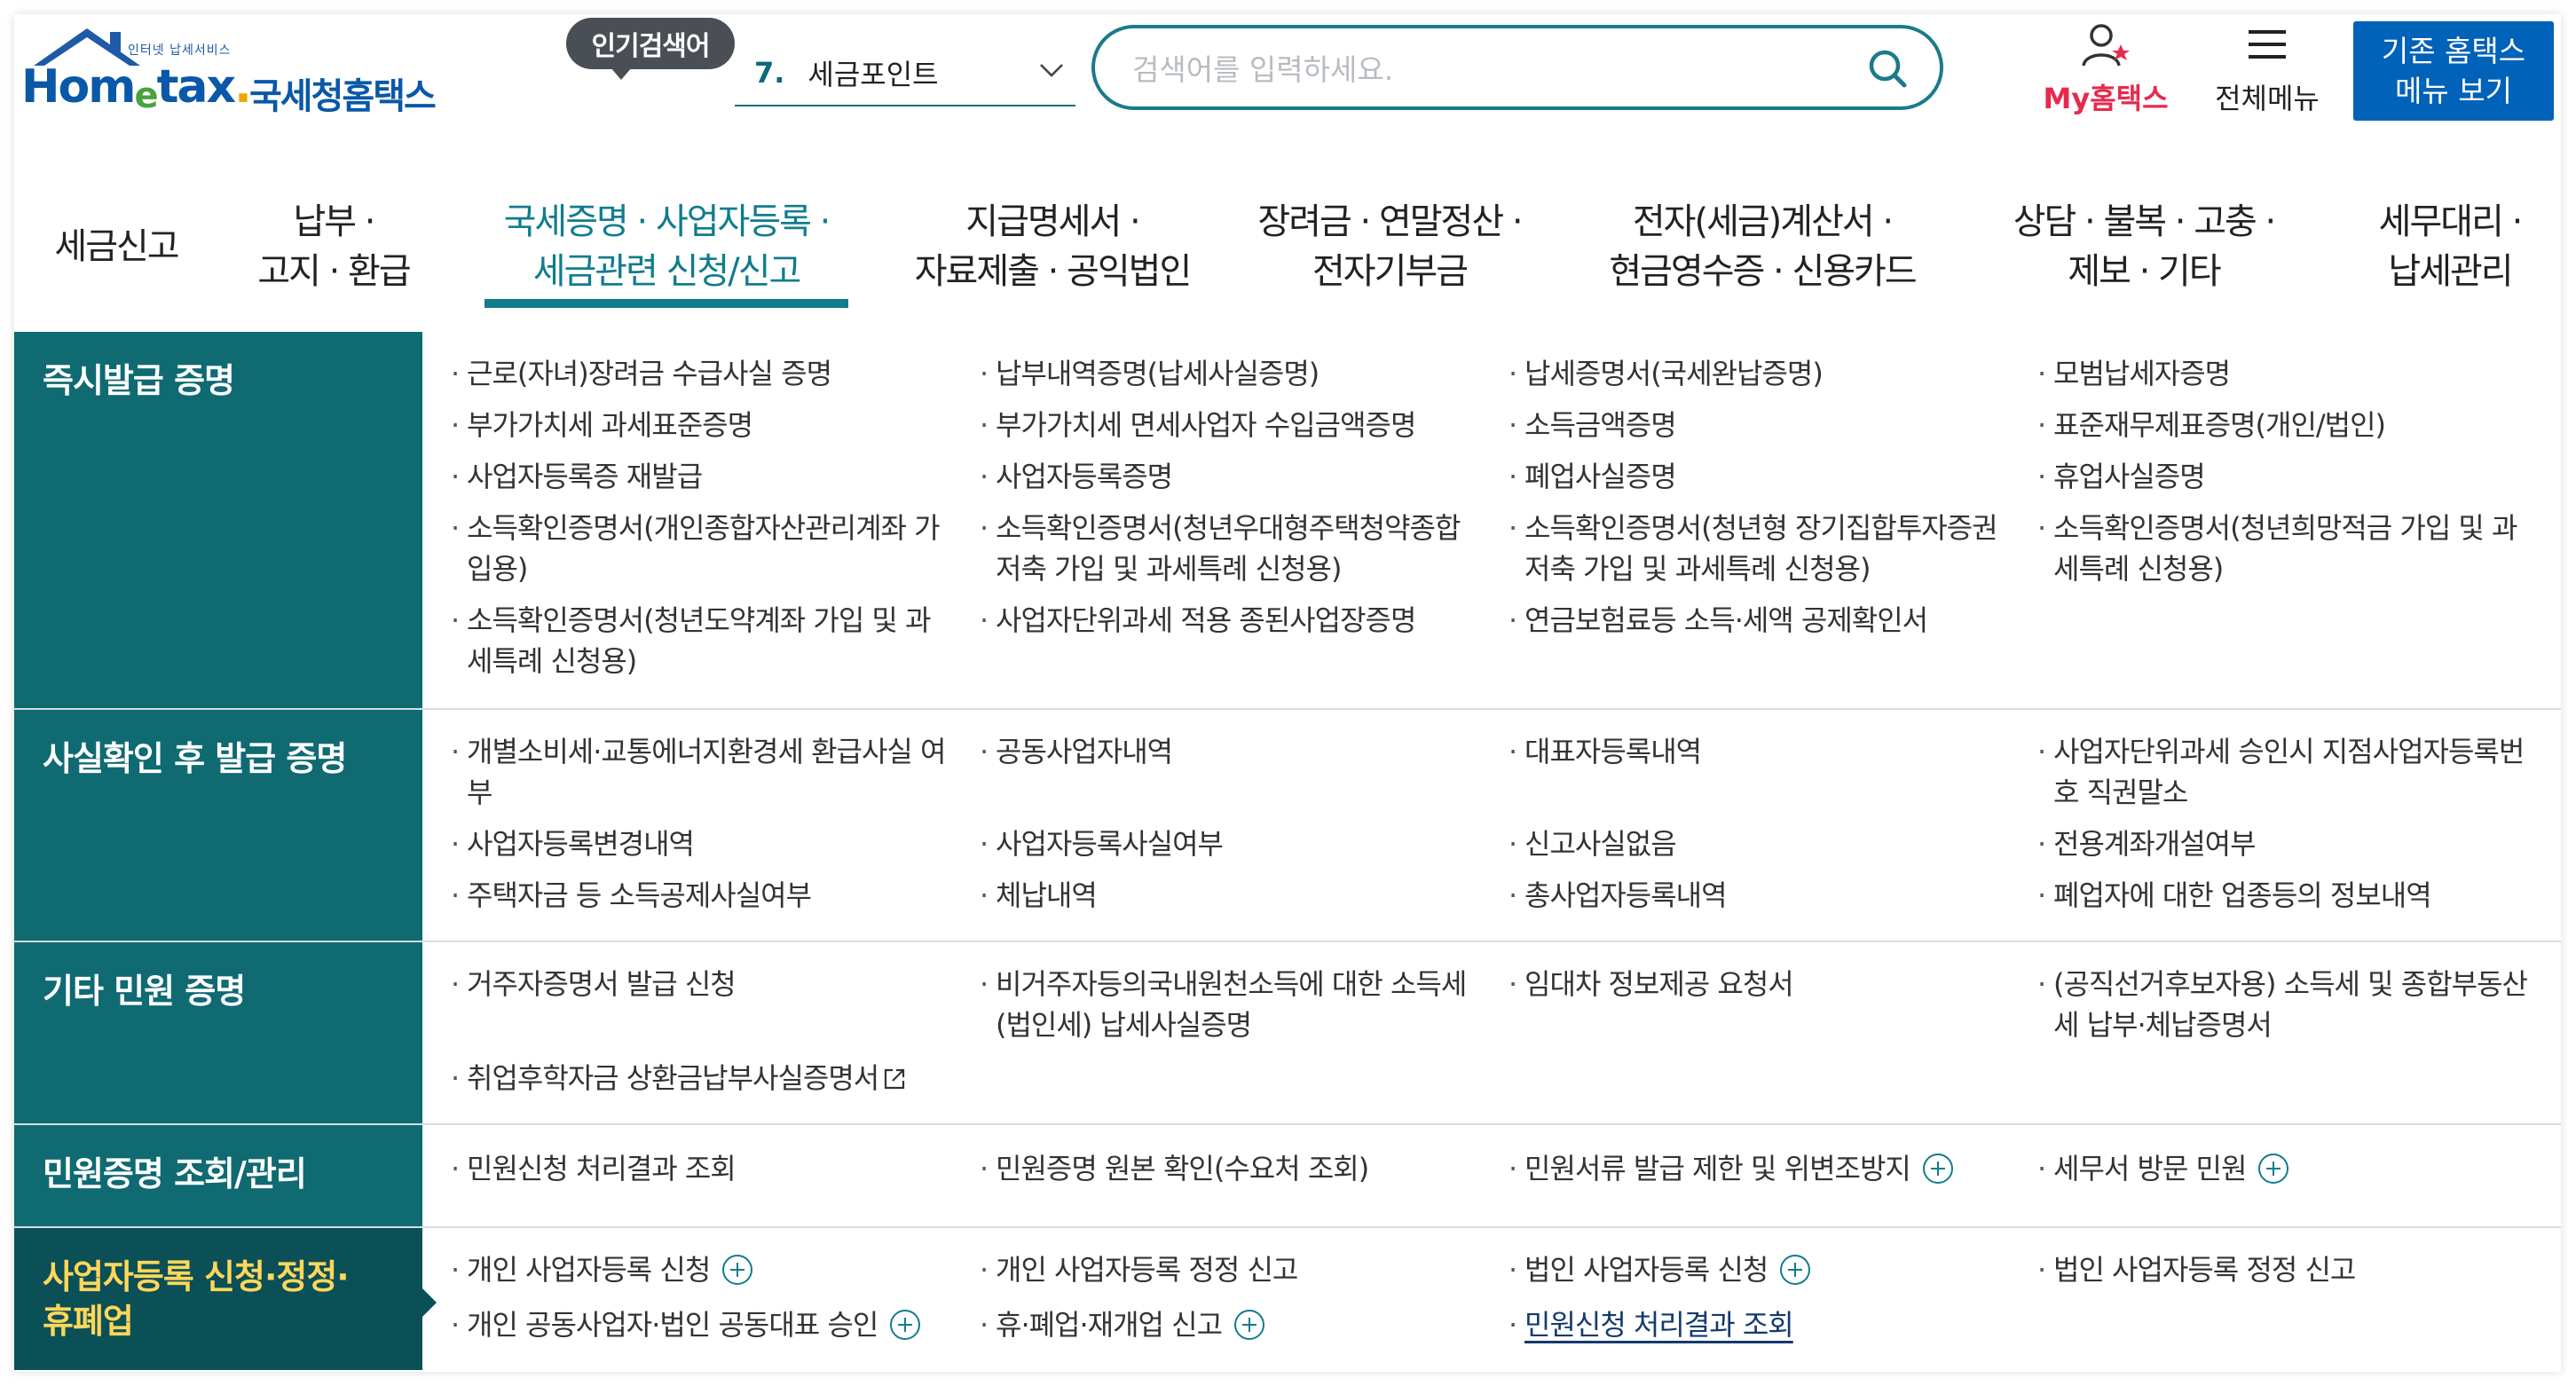  Describe the element at coordinates (218, 826) in the screenshot. I see `section-title: 사실확인 후 발급 증명` at that location.